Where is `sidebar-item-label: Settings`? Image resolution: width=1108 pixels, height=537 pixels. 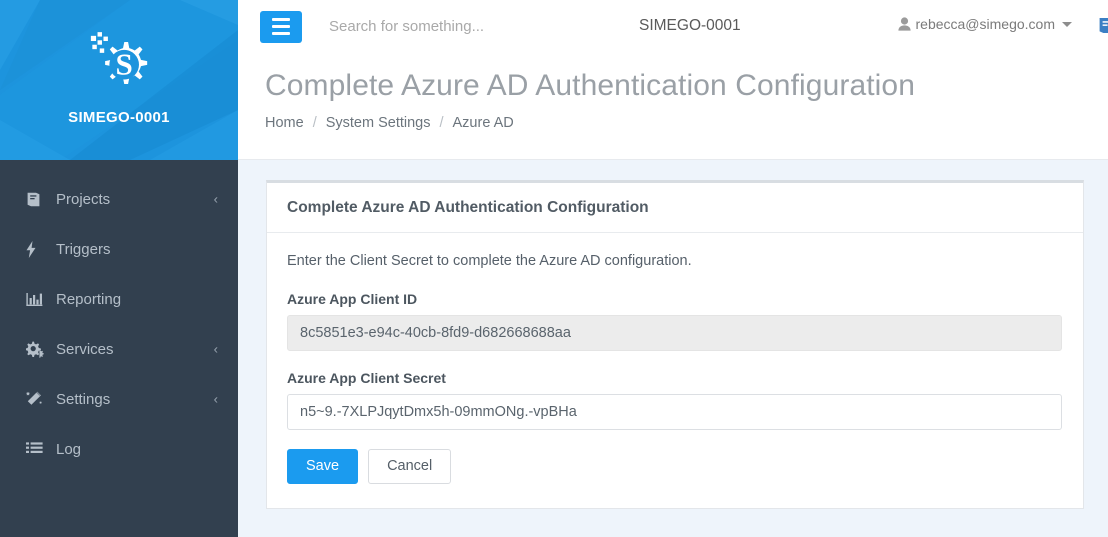 sidebar-item-label: Settings is located at coordinates (83, 399).